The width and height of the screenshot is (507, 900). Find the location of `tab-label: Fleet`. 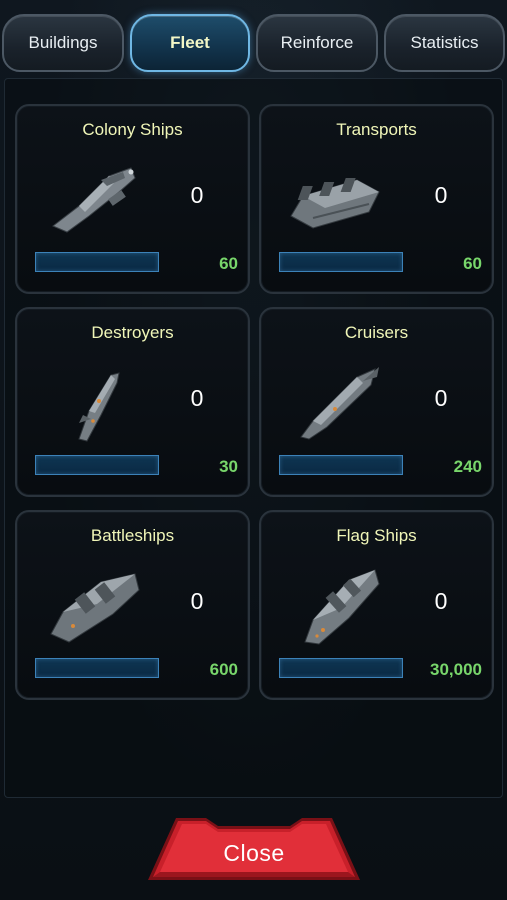

tab-label: Fleet is located at coordinates (190, 42).